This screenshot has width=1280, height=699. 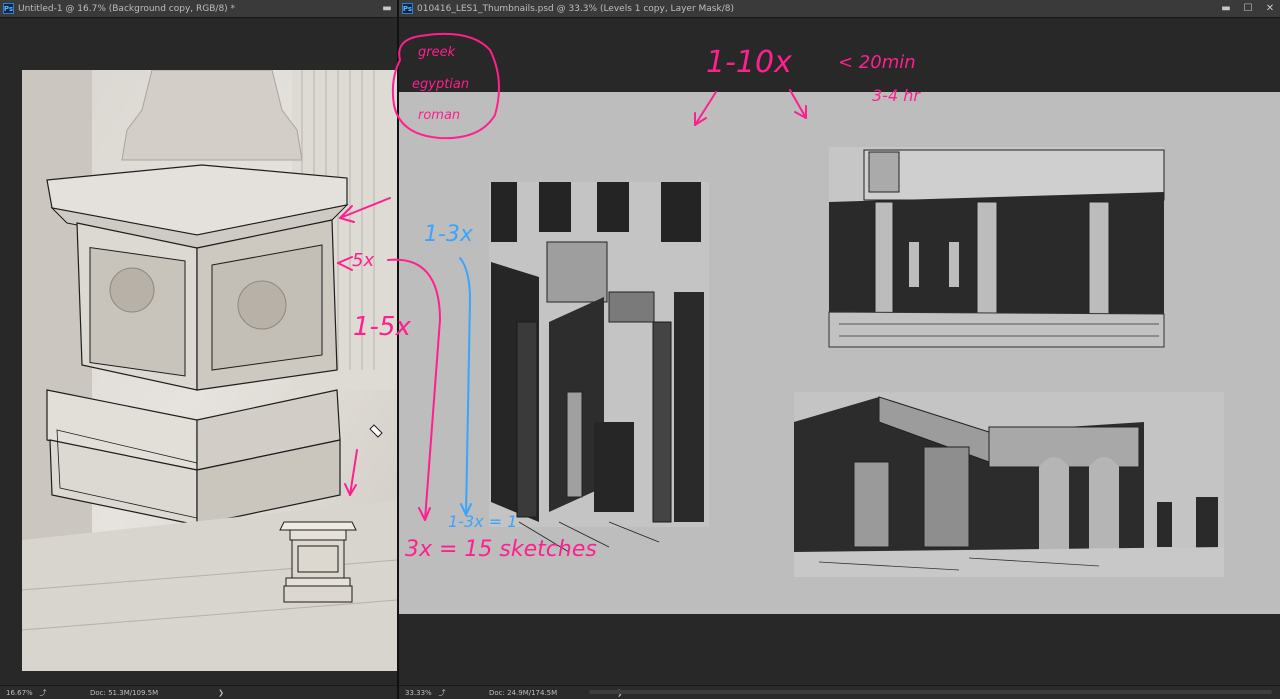 I want to click on doc-size: Doc: 51.3M/109.5M, so click(x=124, y=692).